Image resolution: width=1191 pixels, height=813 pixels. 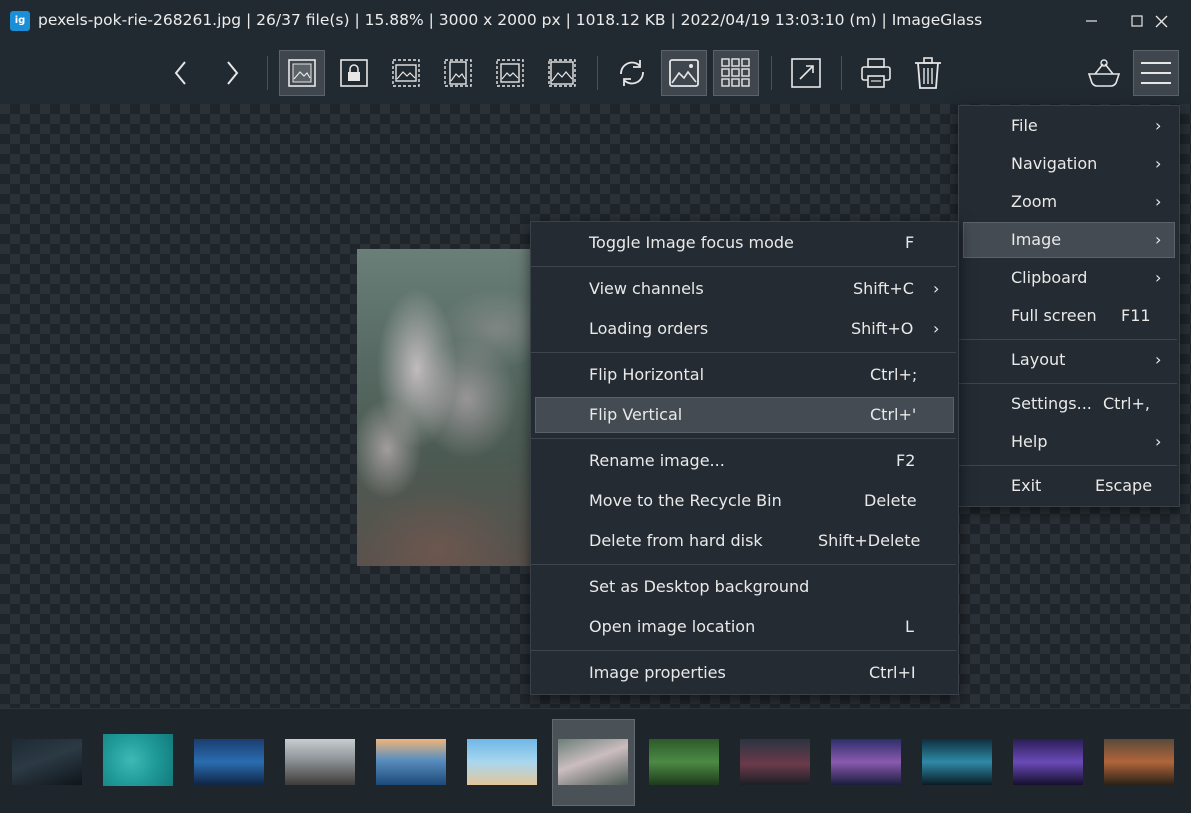 I want to click on menu-item-layout: Layout ›, so click(x=1069, y=360).